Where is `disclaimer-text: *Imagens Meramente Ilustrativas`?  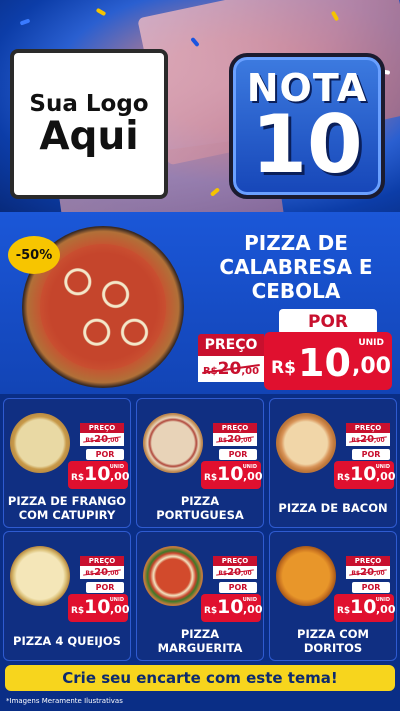
disclaimer-text: *Imagens Meramente Ilustrativas is located at coordinates (64, 701).